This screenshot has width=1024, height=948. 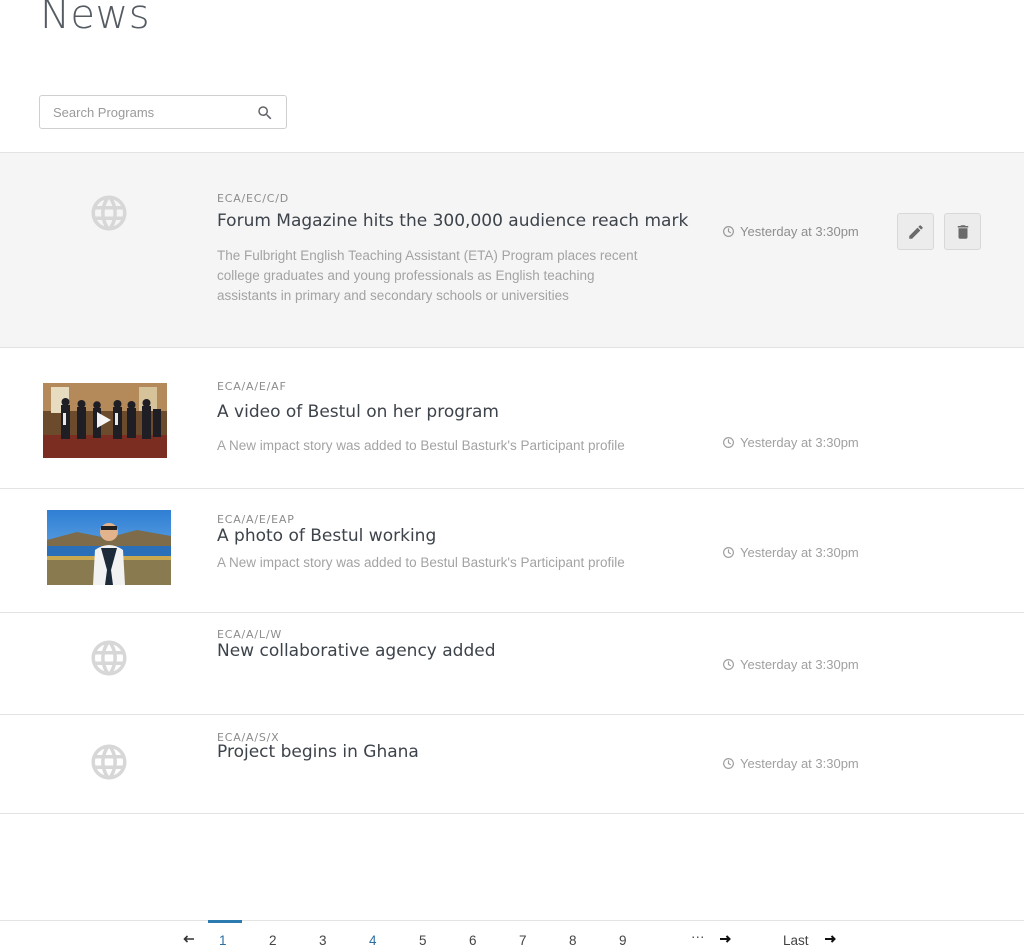 What do you see at coordinates (225, 921) in the screenshot?
I see `current-page-indicator` at bounding box center [225, 921].